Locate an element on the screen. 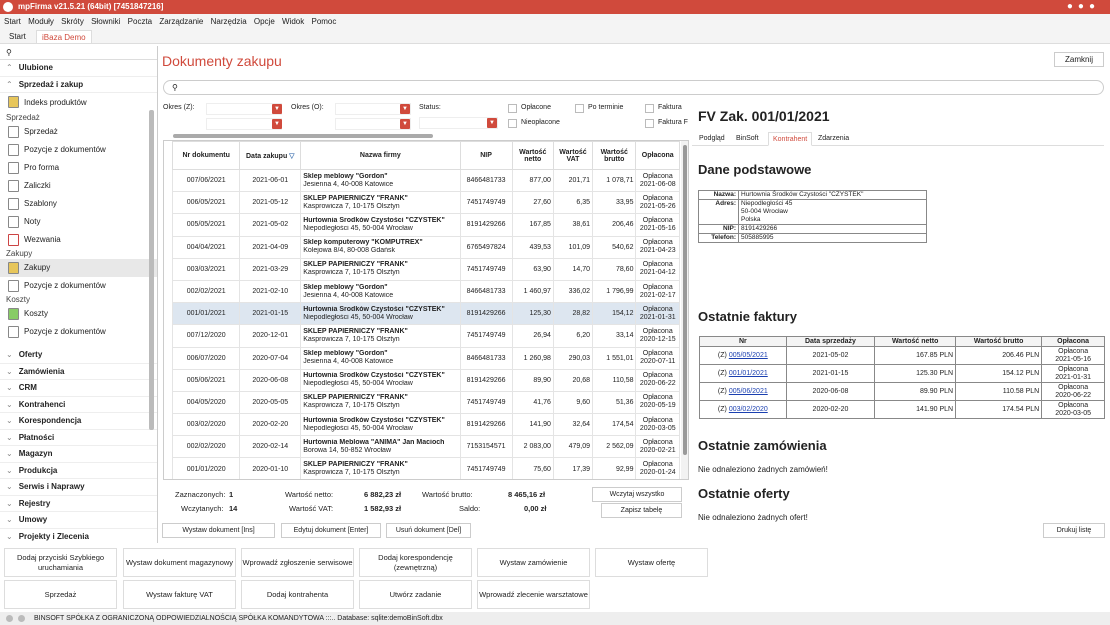 The width and height of the screenshot is (1110, 625). tab-ibaza-demo: iBaza Demo is located at coordinates (64, 36).